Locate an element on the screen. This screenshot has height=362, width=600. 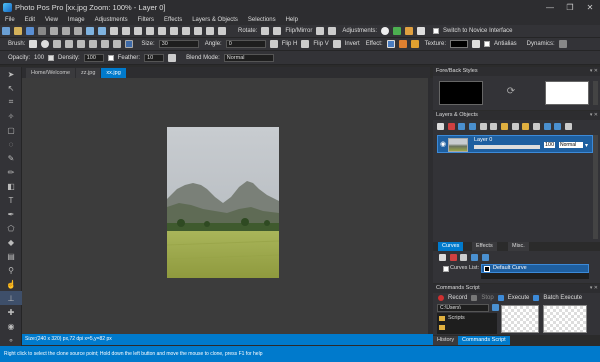
folder-scripts: Scripts is located at coordinates (456, 318).